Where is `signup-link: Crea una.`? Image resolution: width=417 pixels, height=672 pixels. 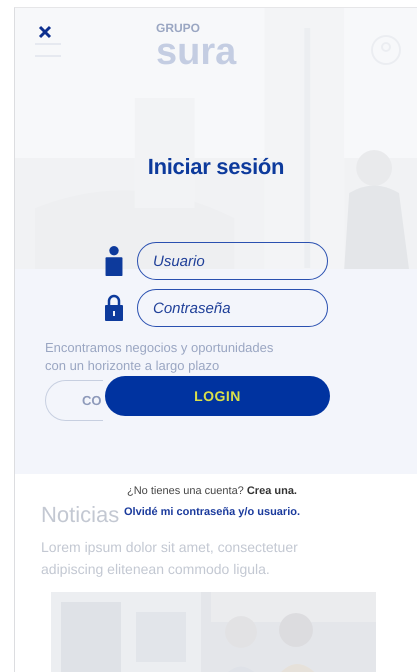
signup-link: Crea una. is located at coordinates (271, 491).